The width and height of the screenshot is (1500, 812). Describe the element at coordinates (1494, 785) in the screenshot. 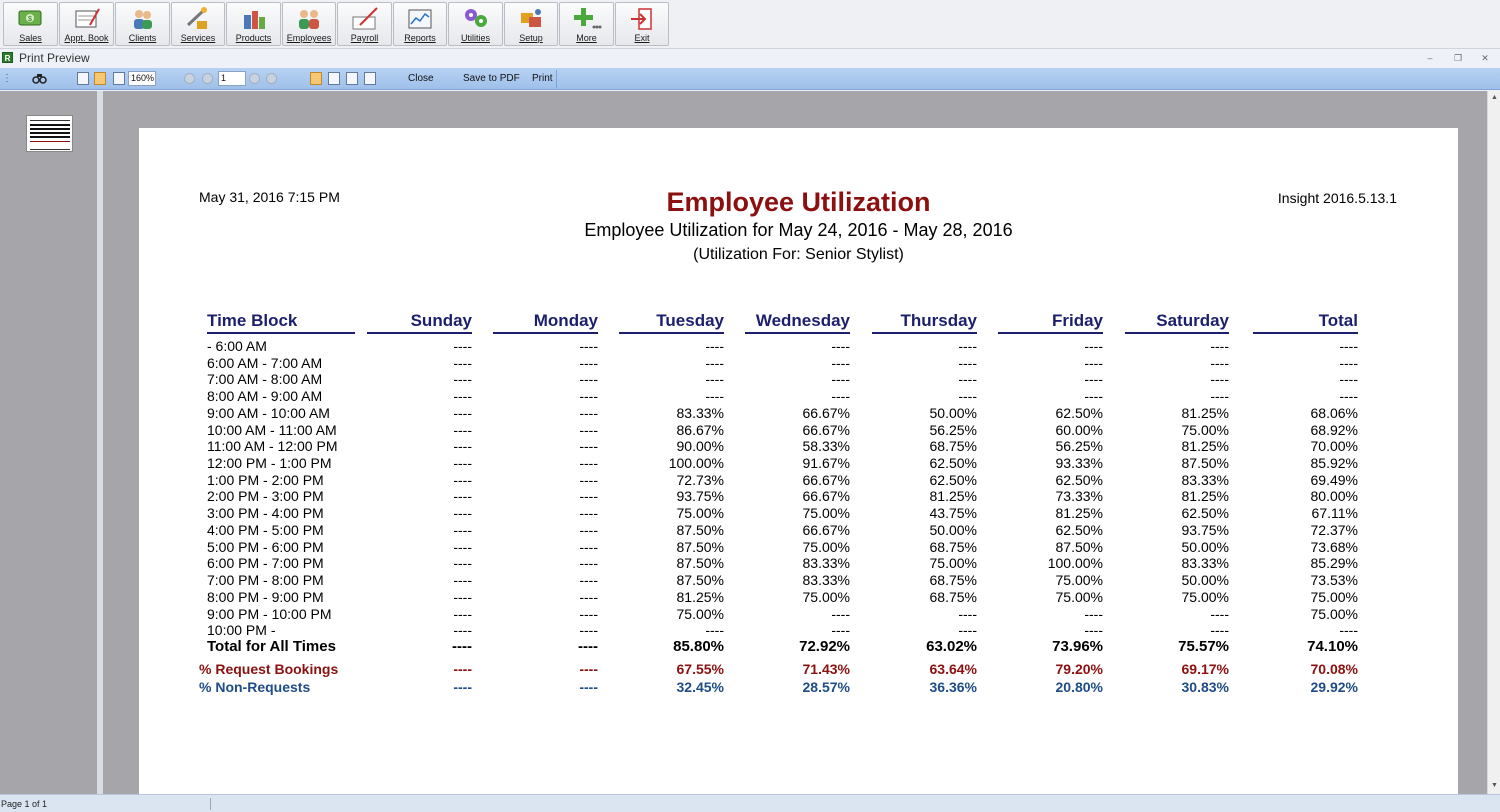

I see `scroll-down-icon: ▼` at that location.